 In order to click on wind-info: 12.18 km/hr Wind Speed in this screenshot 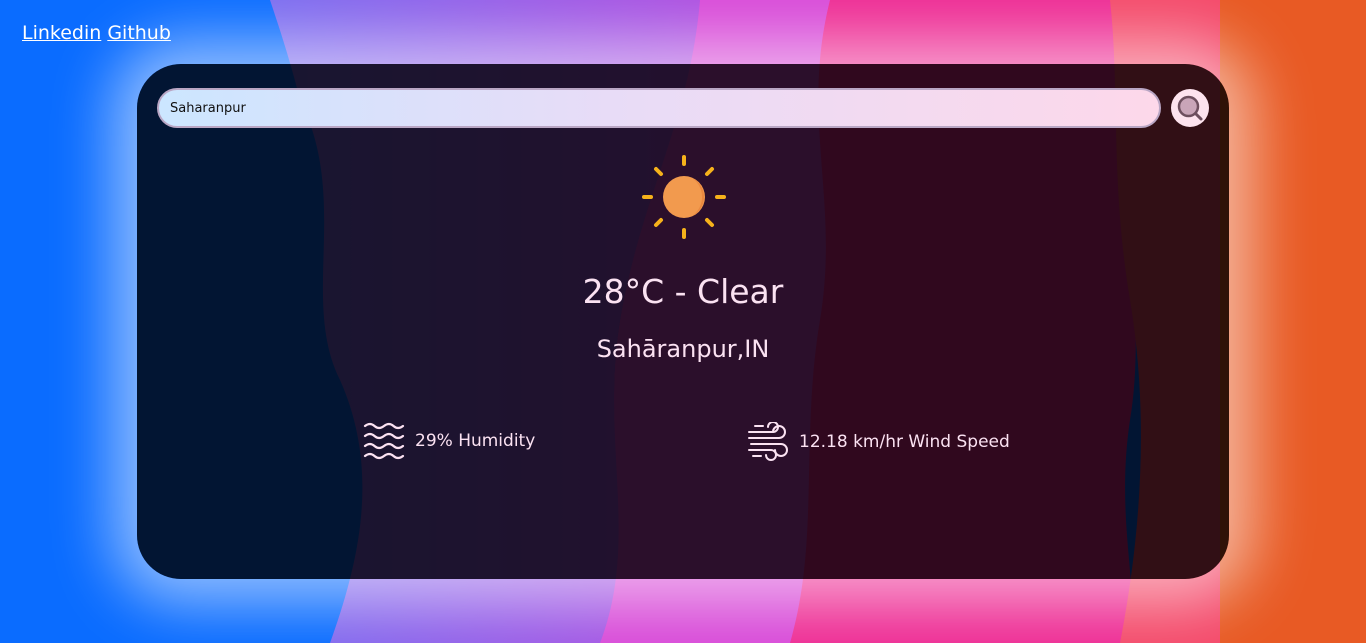, I will do `click(878, 442)`.